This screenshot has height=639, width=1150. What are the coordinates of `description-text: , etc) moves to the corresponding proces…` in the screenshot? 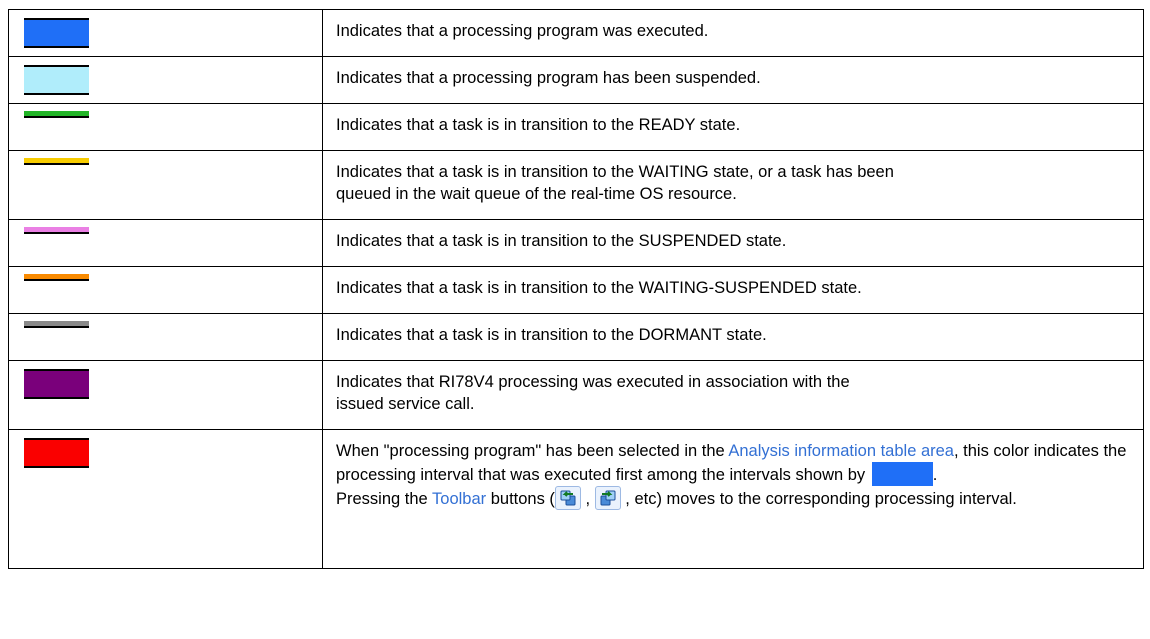 It's located at (818, 499).